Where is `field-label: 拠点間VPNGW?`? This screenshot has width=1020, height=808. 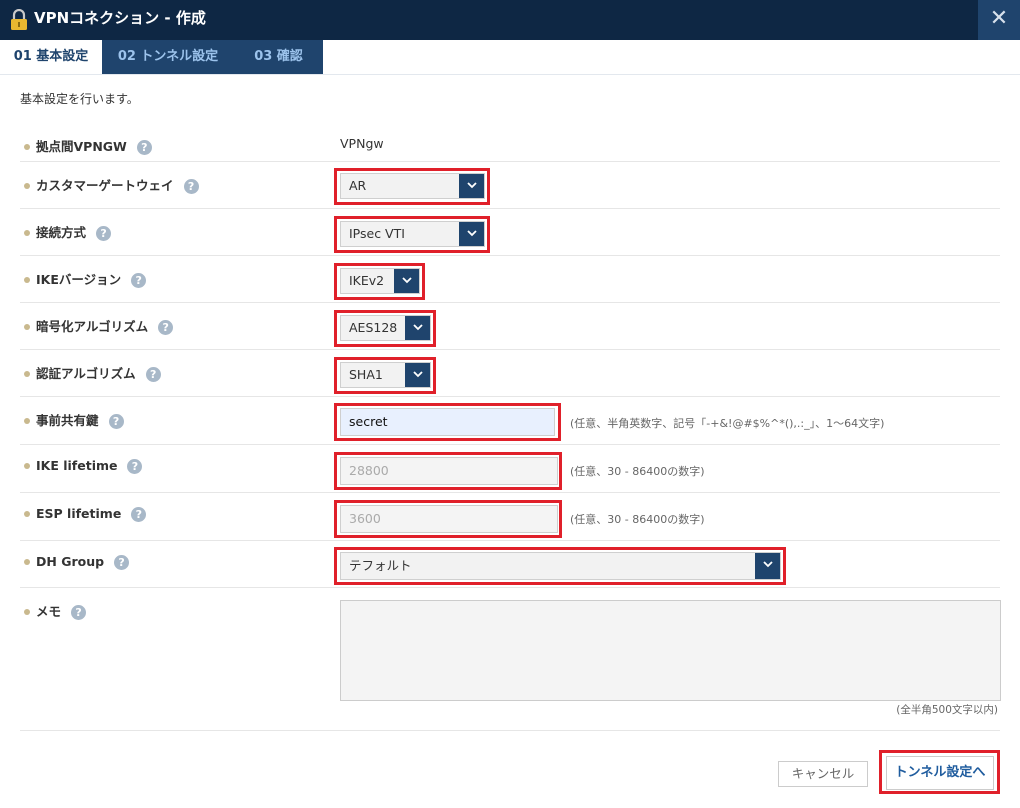 field-label: 拠点間VPNGW? is located at coordinates (88, 145).